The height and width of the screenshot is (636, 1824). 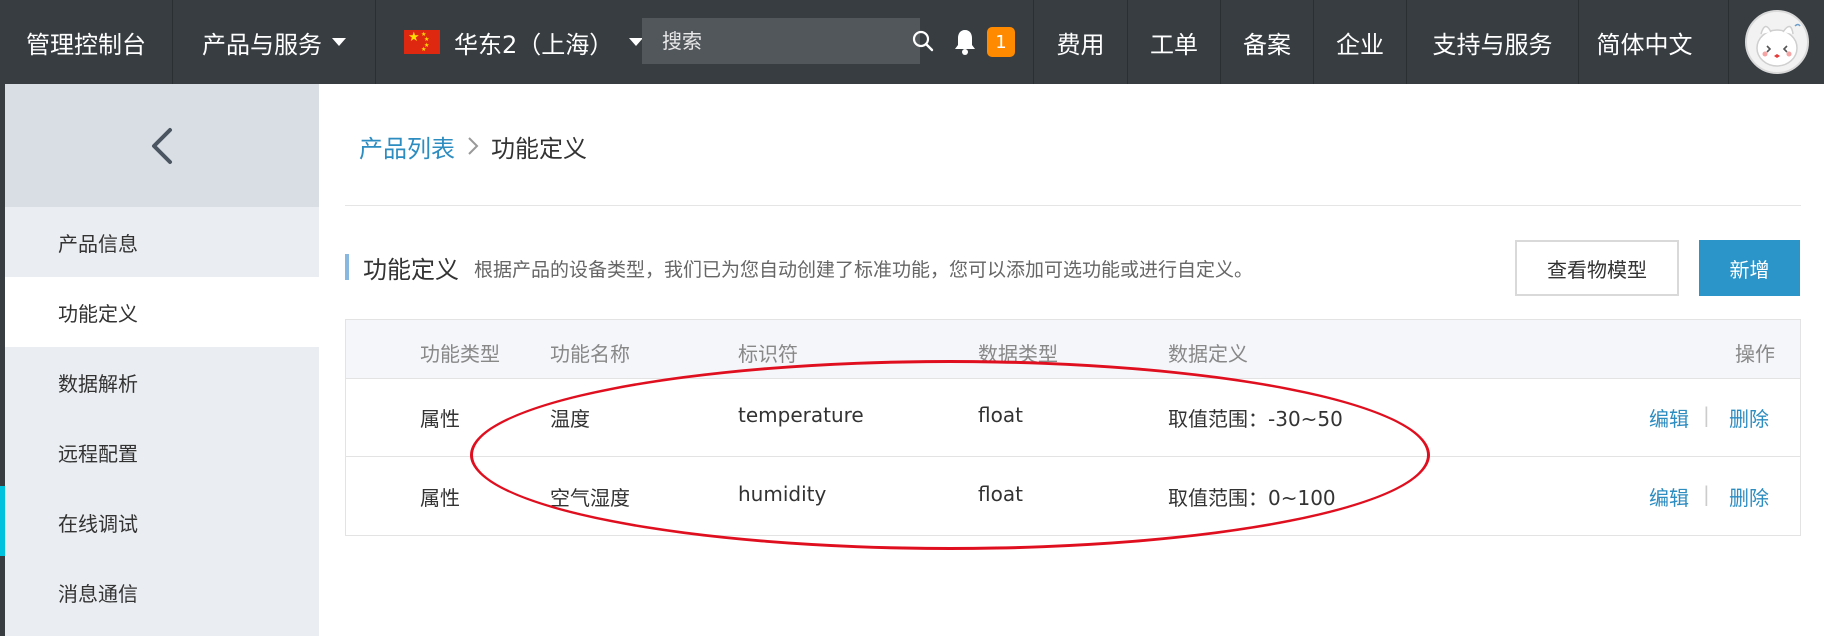 I want to click on column-header-data-definition: 数据定义, so click(x=1208, y=354).